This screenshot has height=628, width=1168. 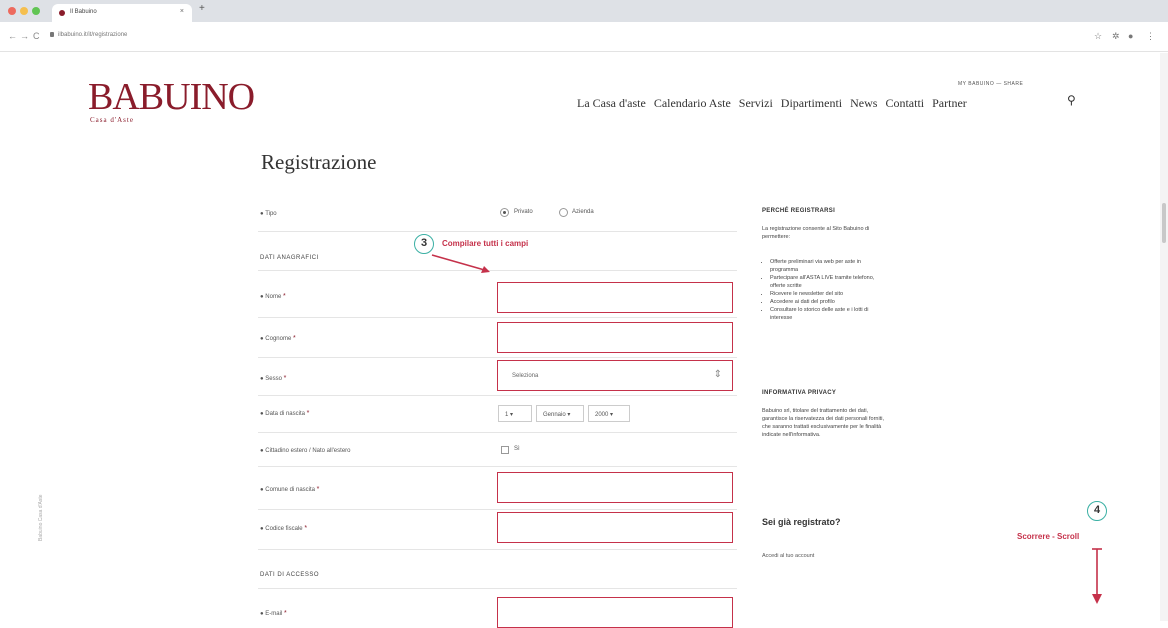 What do you see at coordinates (615, 612) in the screenshot?
I see `email-input` at bounding box center [615, 612].